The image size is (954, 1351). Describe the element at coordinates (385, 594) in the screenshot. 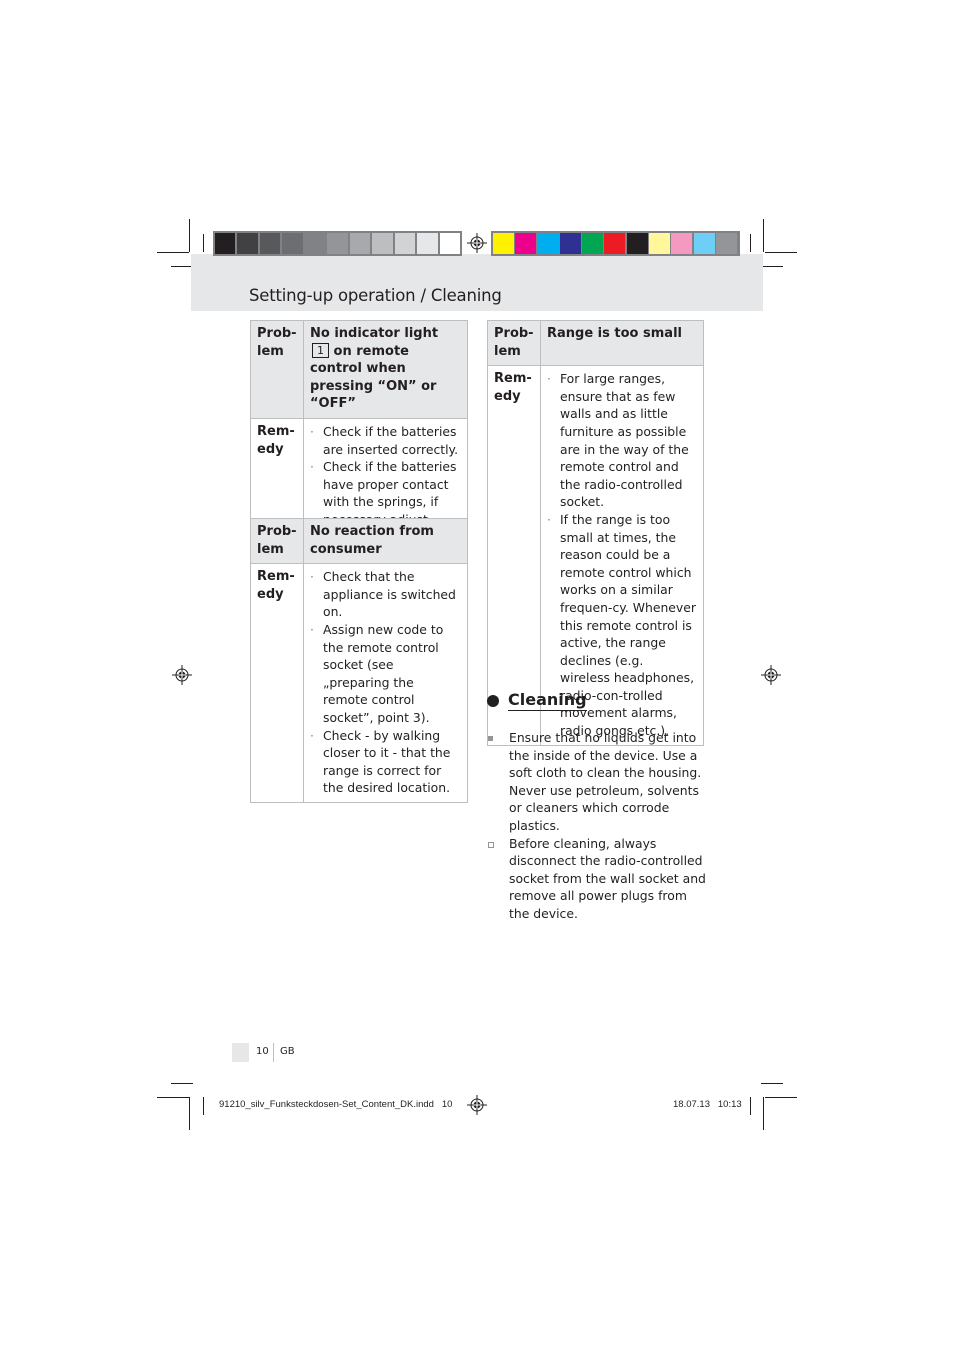

I see `remedy-item: Check that the appliance is switched on.` at that location.